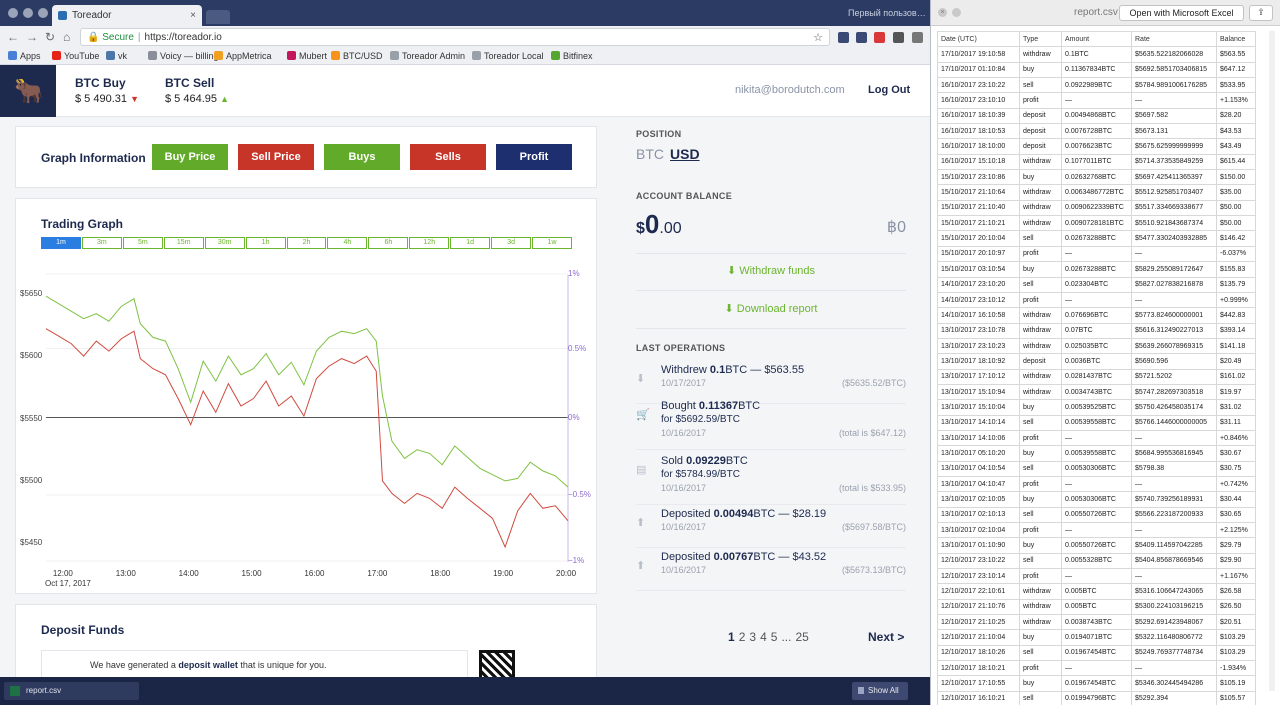  I want to click on download-item: report.csv, so click(71, 691).